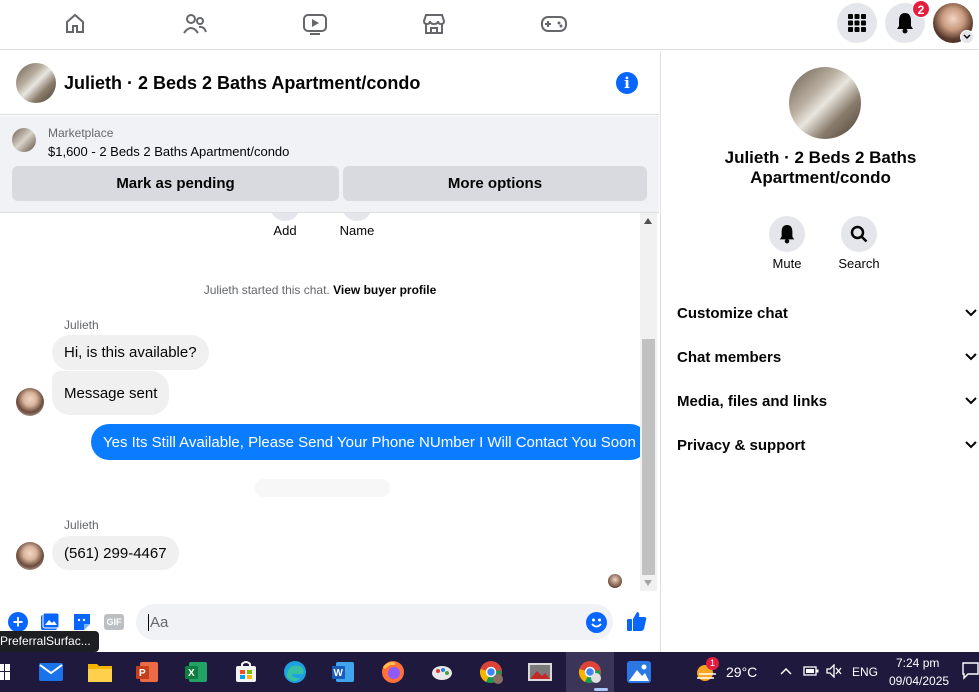 The width and height of the screenshot is (979, 692). Describe the element at coordinates (827, 313) in the screenshot. I see `customize-chat-row: Customize chat` at that location.